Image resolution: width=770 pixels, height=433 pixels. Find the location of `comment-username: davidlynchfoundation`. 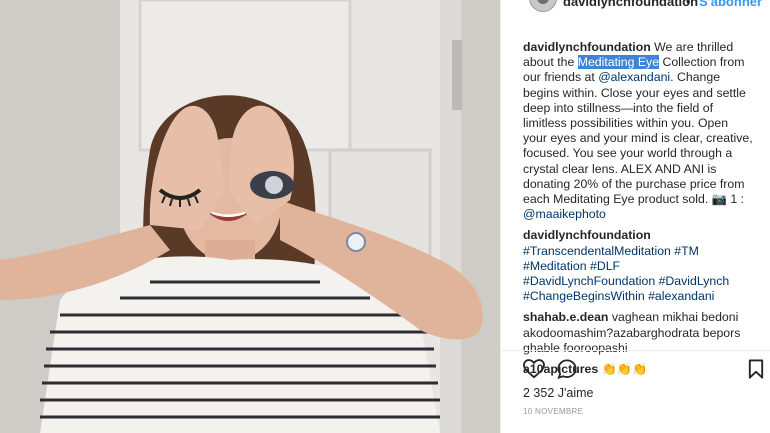

comment-username: davidlynchfoundation is located at coordinates (587, 235).